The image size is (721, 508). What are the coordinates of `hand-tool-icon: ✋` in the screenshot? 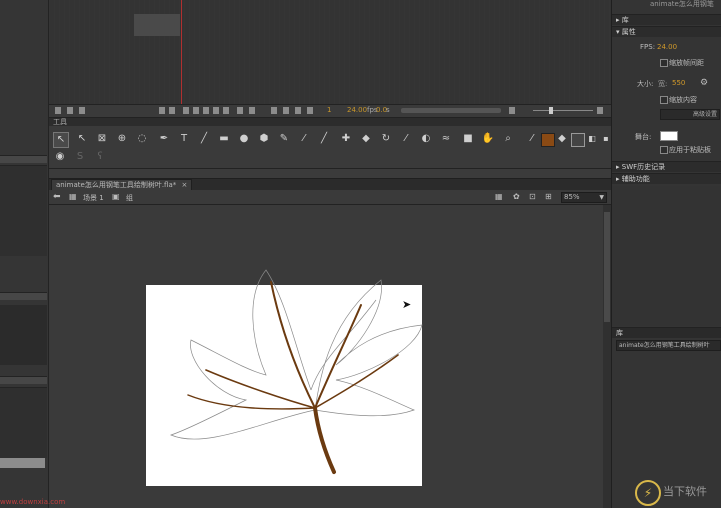 It's located at (488, 139).